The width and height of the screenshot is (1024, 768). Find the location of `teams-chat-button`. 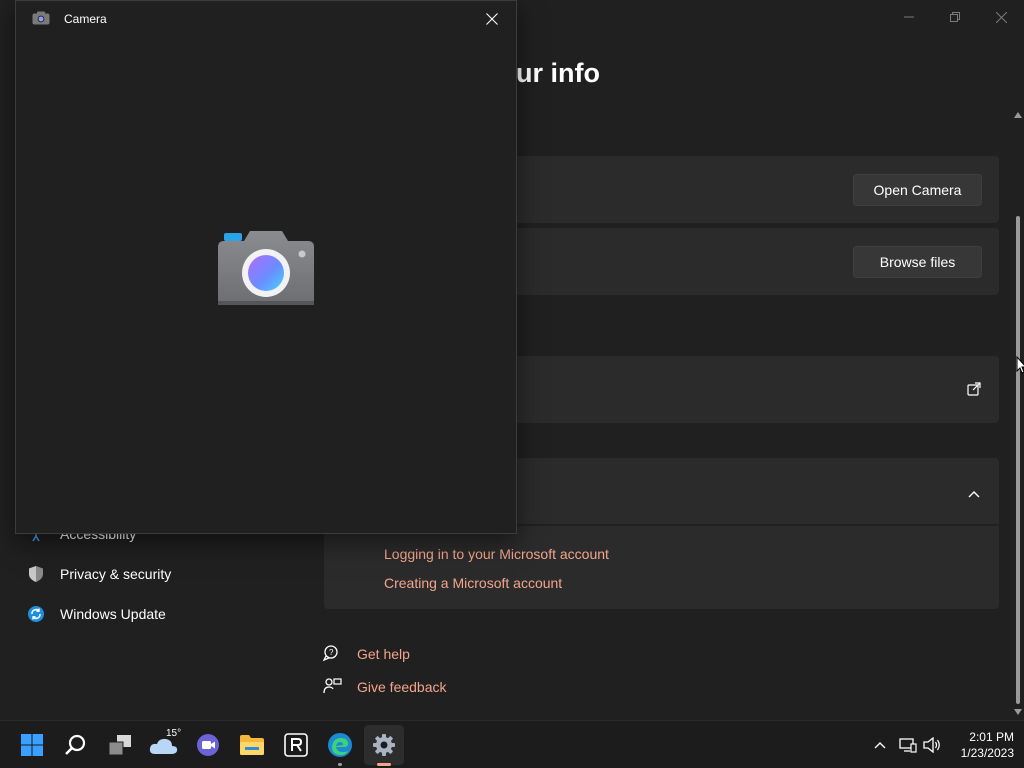

teams-chat-button is located at coordinates (208, 745).